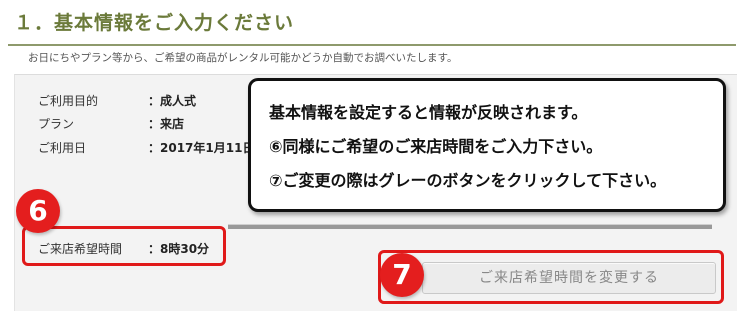 The image size is (740, 311). What do you see at coordinates (436, 146) in the screenshot?
I see `callout-line-2: ⑥同様にご希望のご来店時間をご入力下さい。` at bounding box center [436, 146].